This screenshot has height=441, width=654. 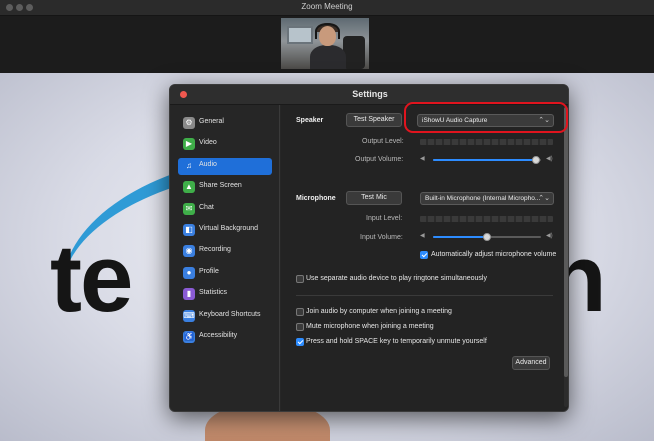 I want to click on chat-icon: ✉, so click(x=189, y=208).